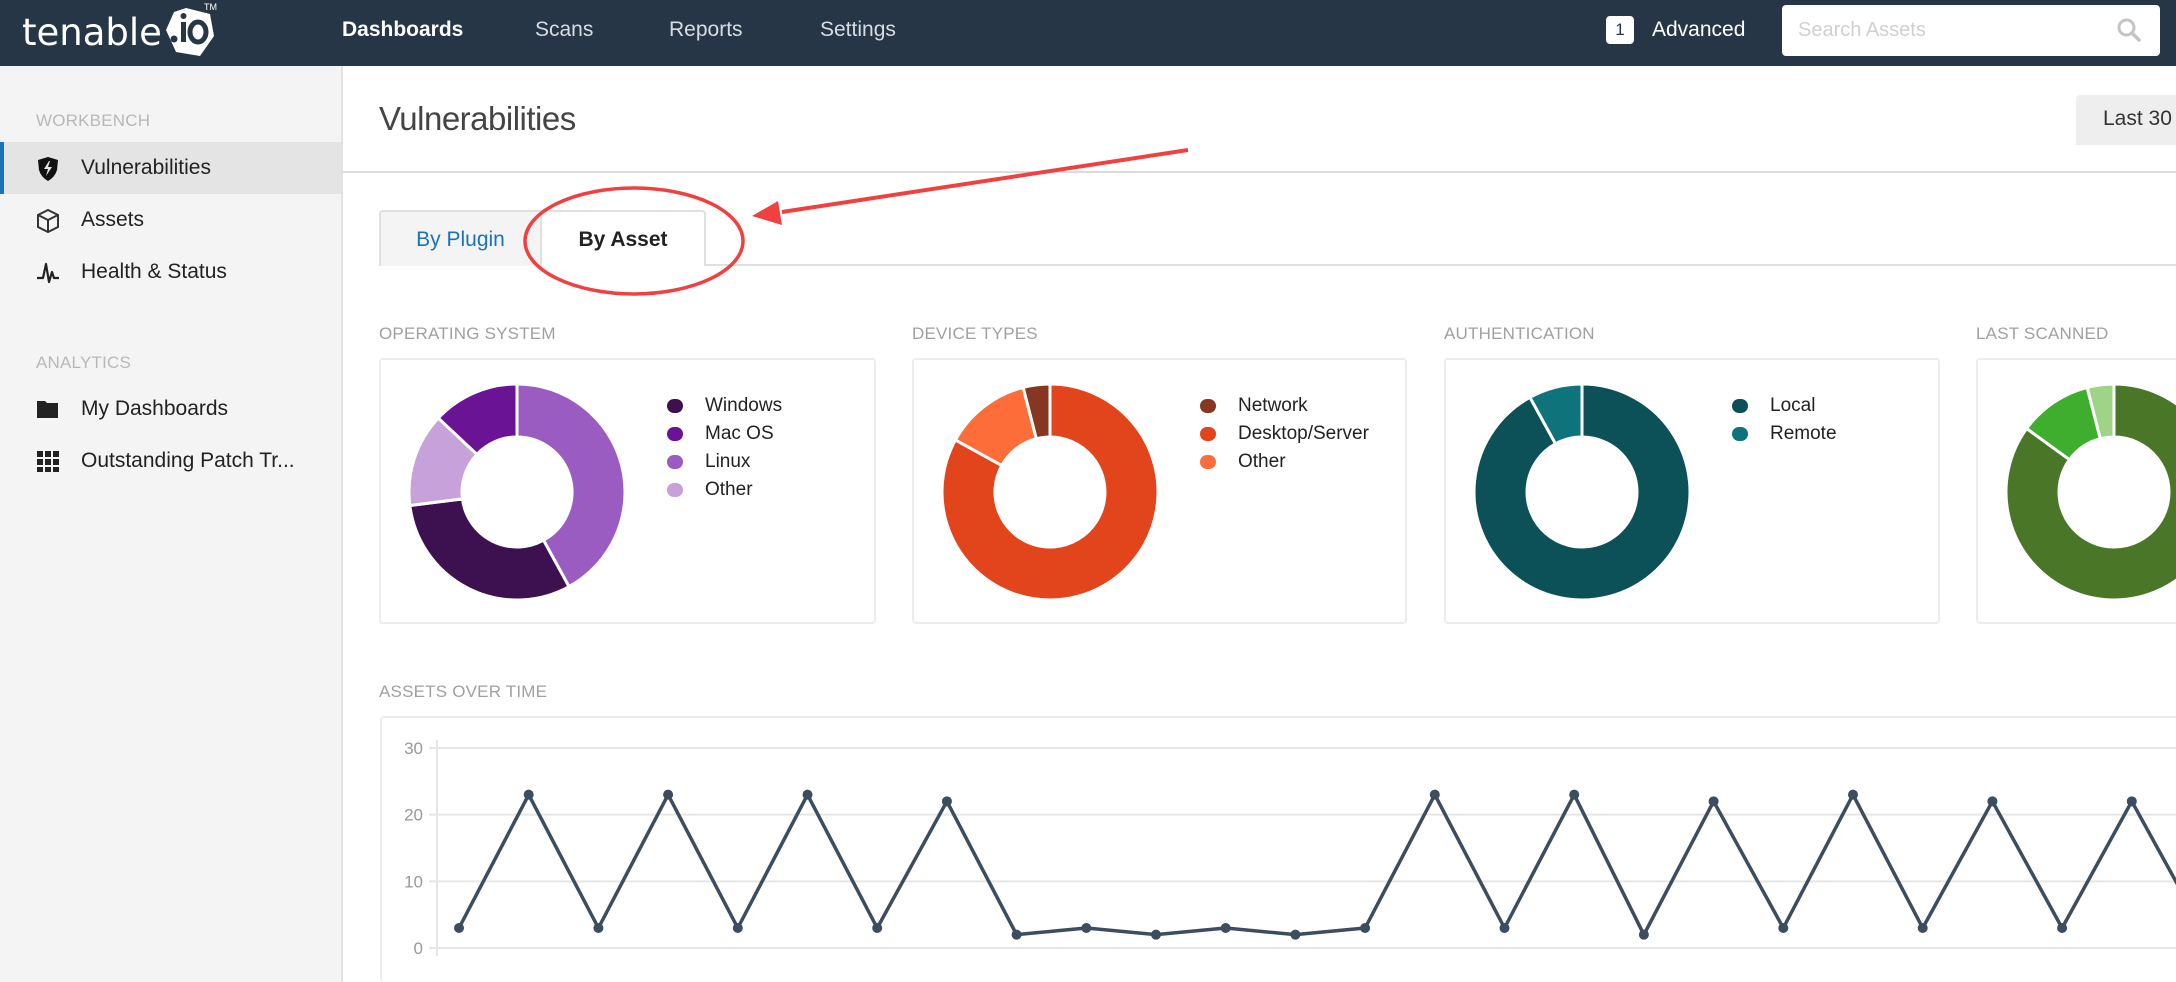 The image size is (2176, 982). I want to click on nav-dashboards: Dashboards, so click(402, 30).